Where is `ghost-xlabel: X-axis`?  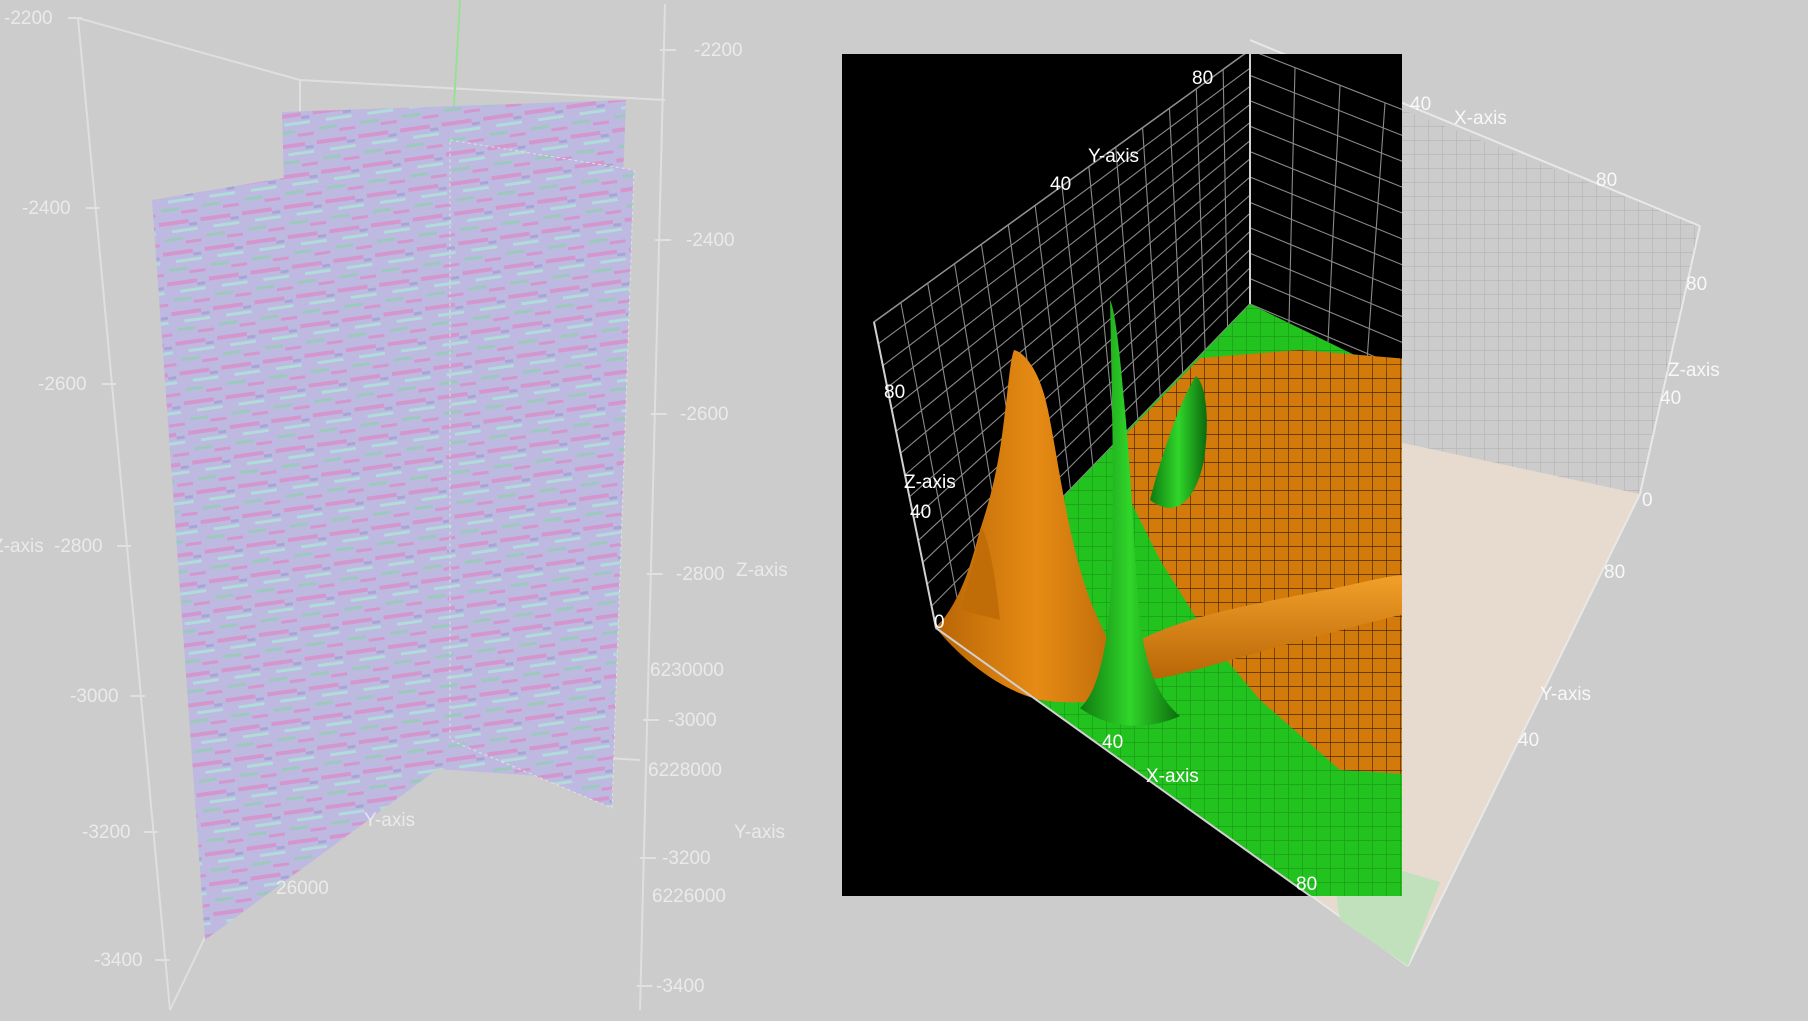
ghost-xlabel: X-axis is located at coordinates (1480, 118).